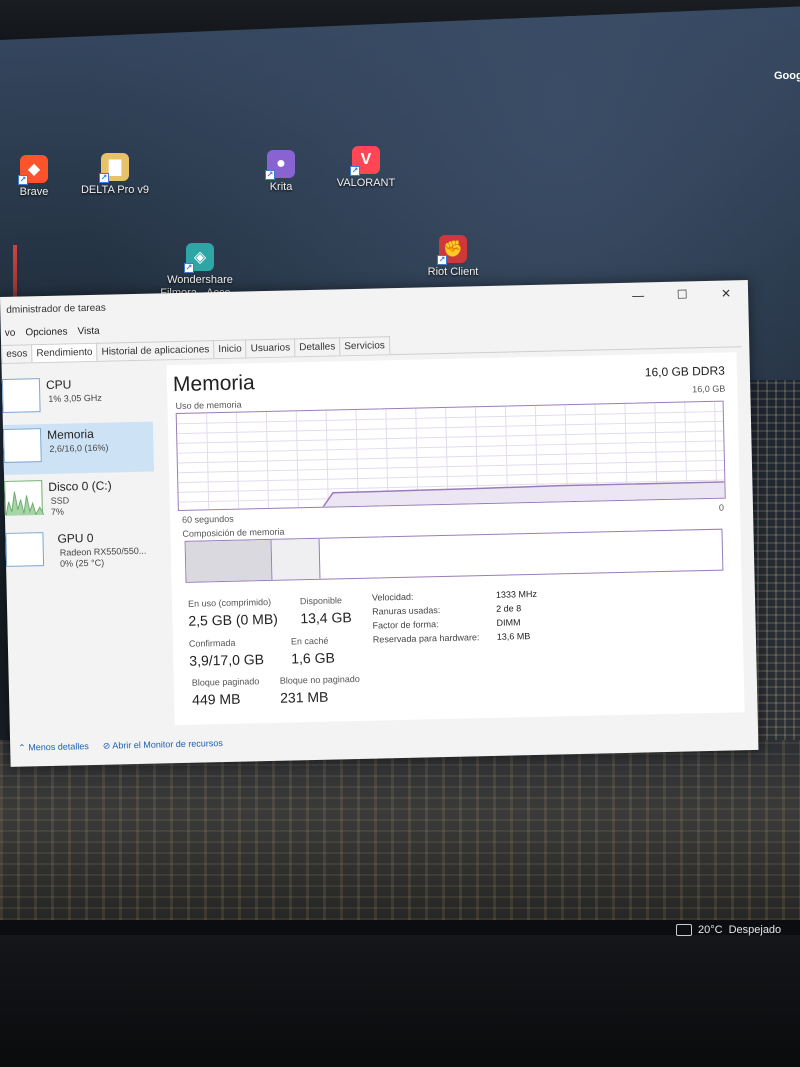  I want to click on resource-monitor-icon: ⊘, so click(107, 745).